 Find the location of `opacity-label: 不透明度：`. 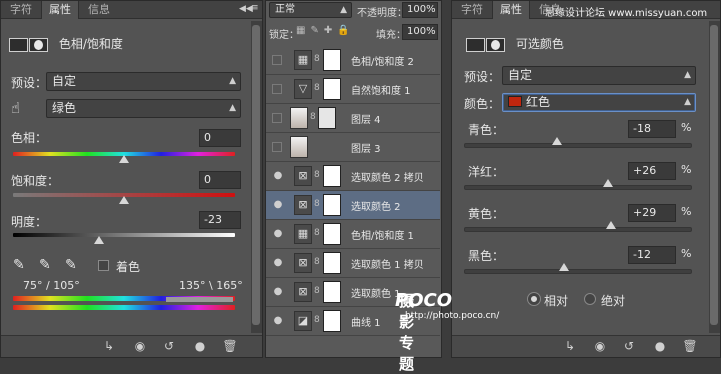

opacity-label: 不透明度： is located at coordinates (382, 13).